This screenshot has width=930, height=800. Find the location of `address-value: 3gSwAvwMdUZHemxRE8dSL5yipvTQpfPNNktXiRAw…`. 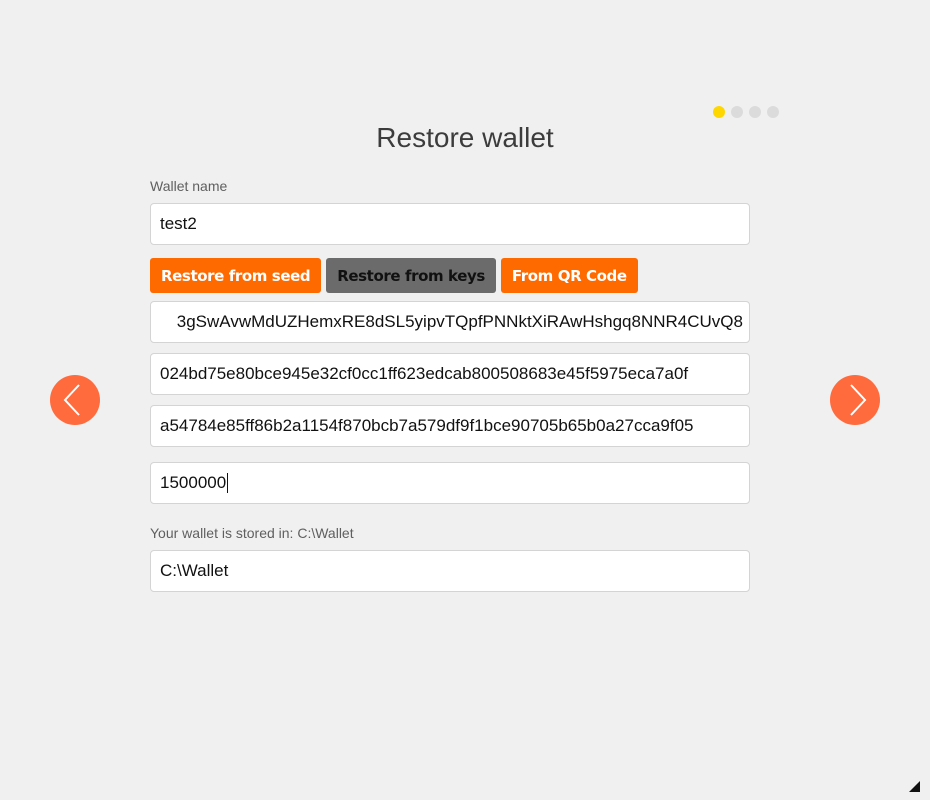

address-value: 3gSwAvwMdUZHemxRE8dSL5yipvTQpfPNNktXiRAw… is located at coordinates (459, 321).